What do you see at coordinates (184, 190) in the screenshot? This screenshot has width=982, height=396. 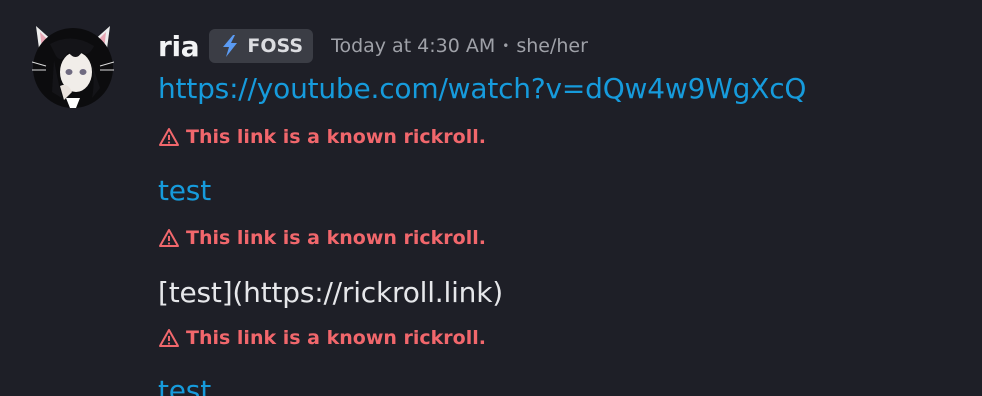 I see `message-link-test: test` at bounding box center [184, 190].